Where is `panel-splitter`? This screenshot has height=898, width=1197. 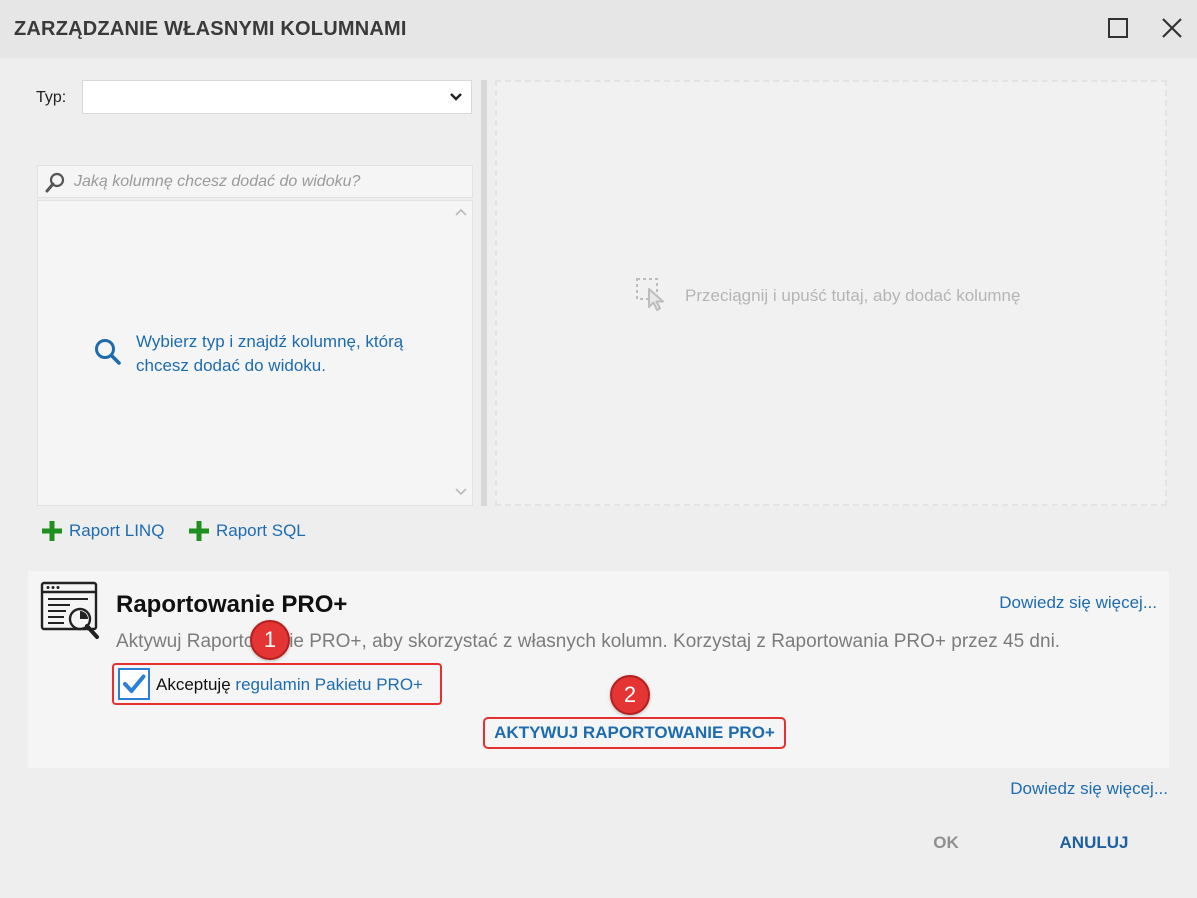 panel-splitter is located at coordinates (484, 293).